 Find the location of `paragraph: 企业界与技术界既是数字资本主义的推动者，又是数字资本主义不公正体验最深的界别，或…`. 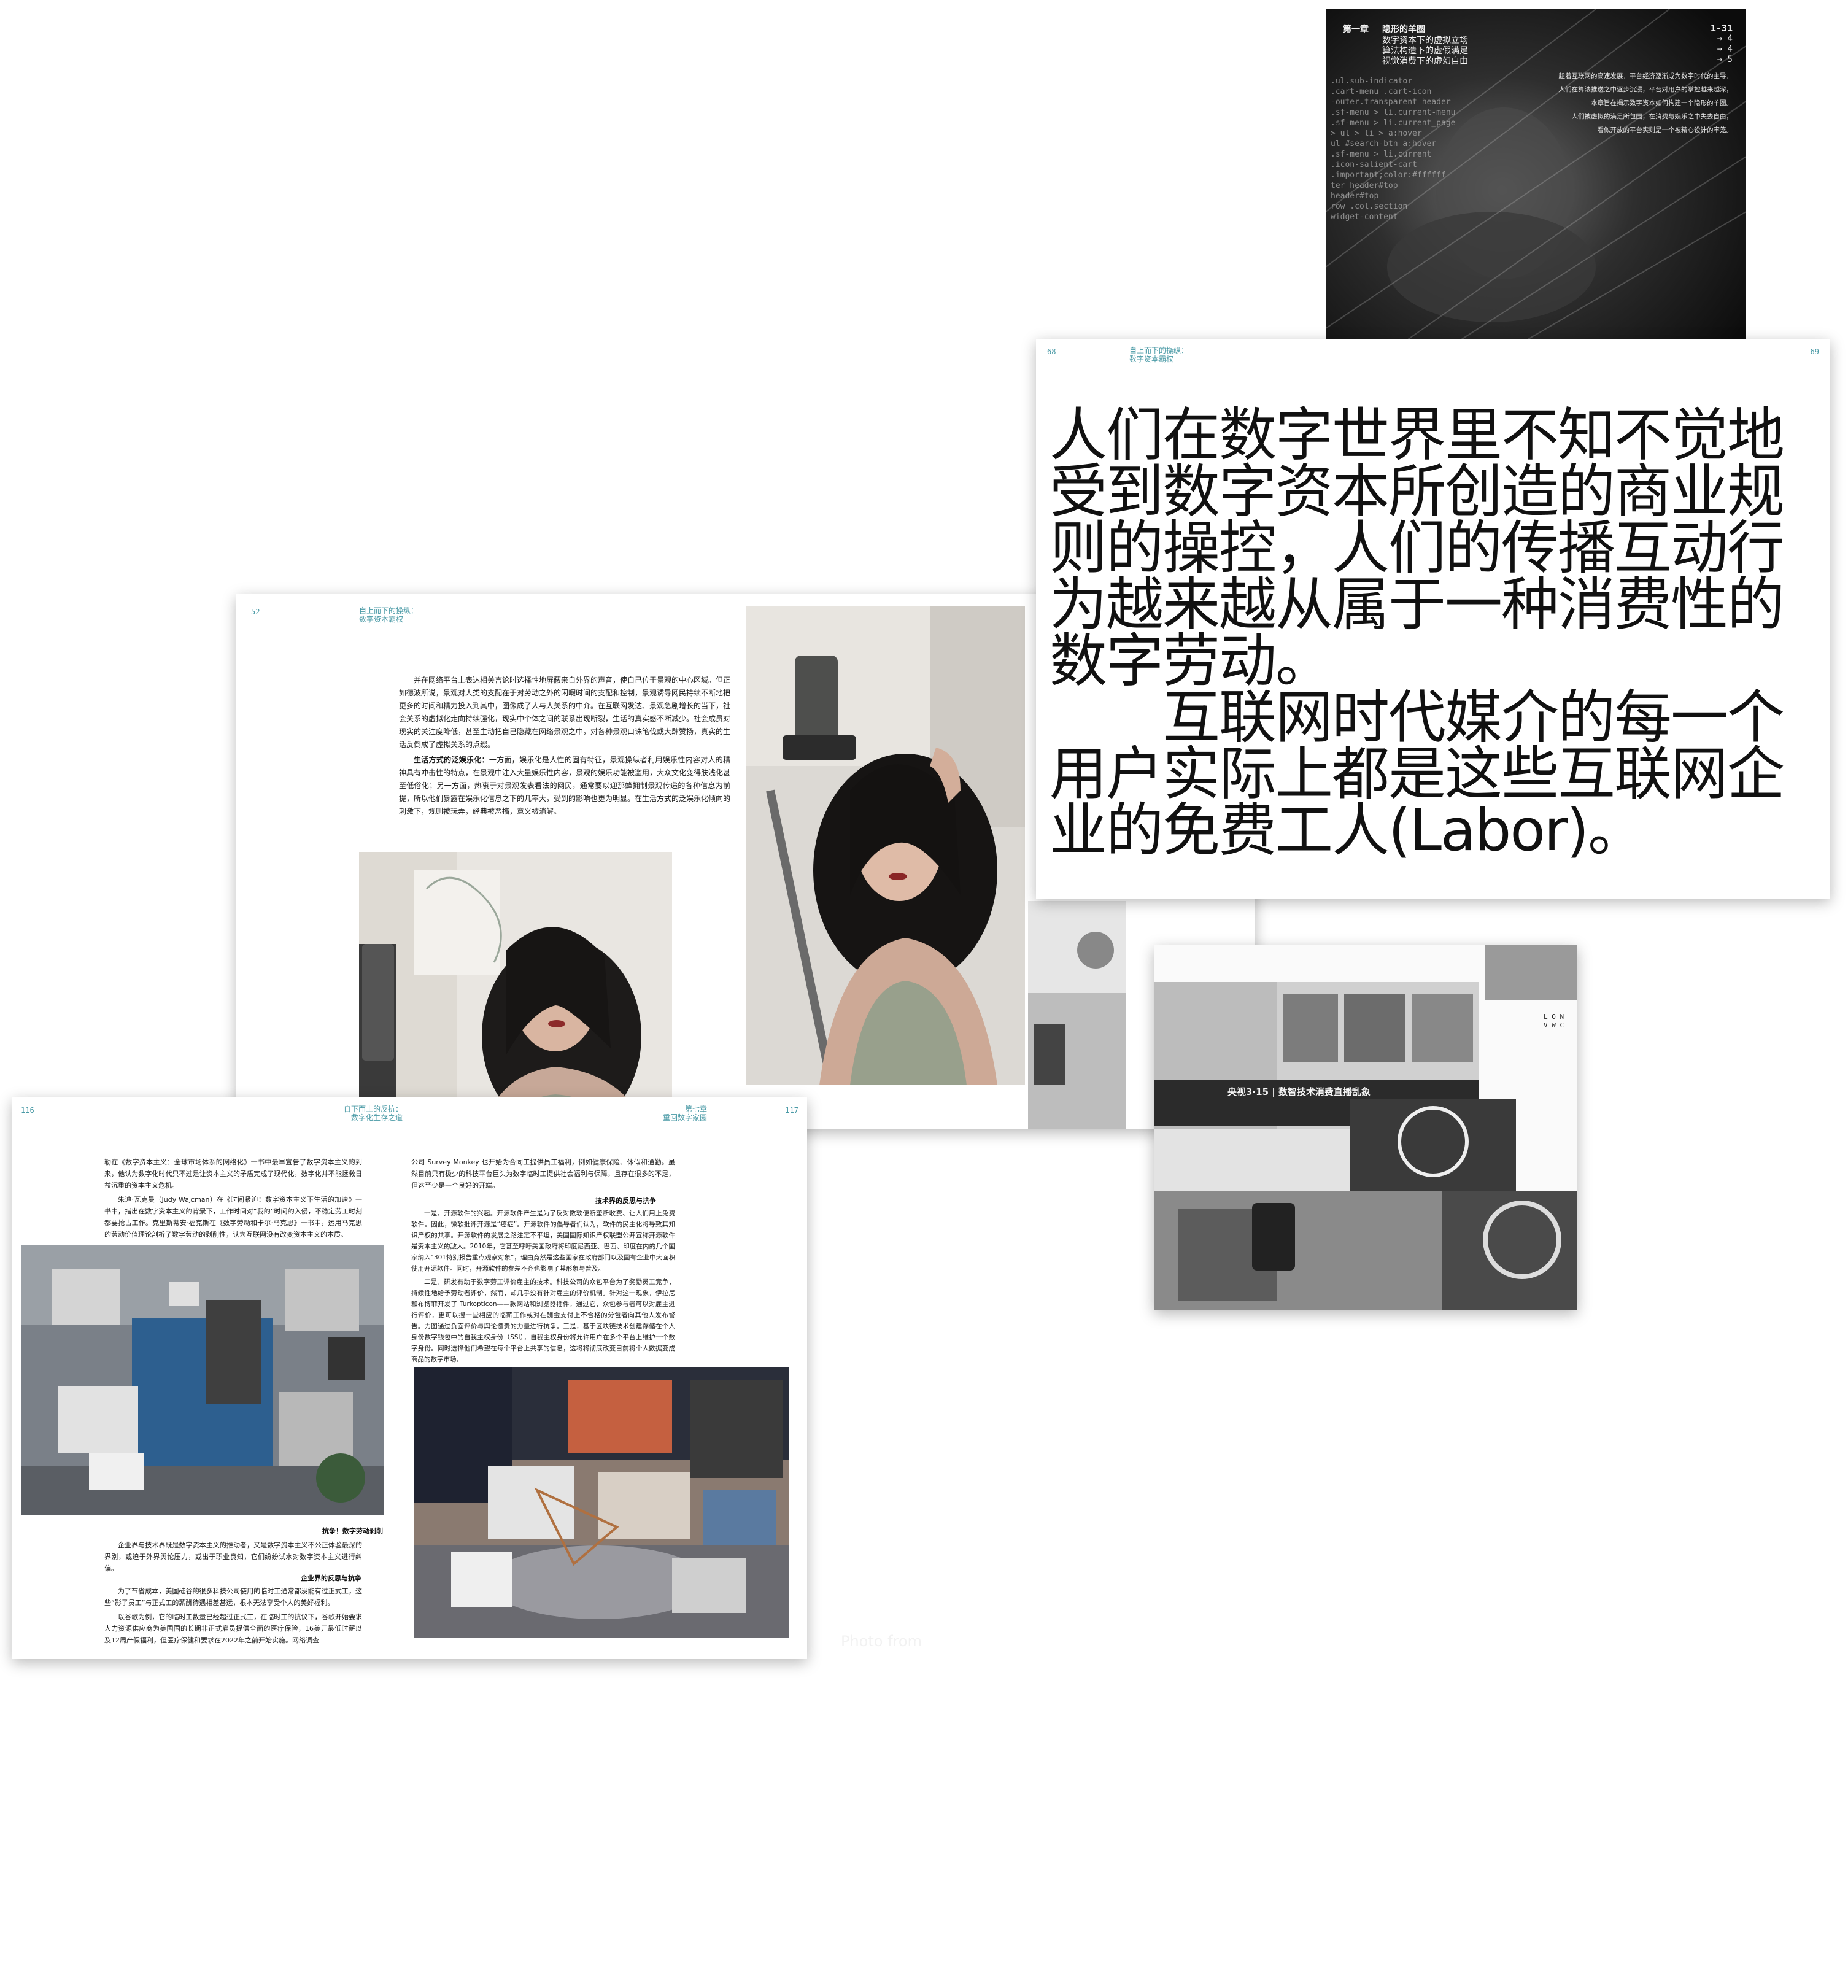

paragraph: 企业界与技术界既是数字资本主义的推动者，又是数字资本主义不公正体验最深的界别，或… is located at coordinates (233, 1556).